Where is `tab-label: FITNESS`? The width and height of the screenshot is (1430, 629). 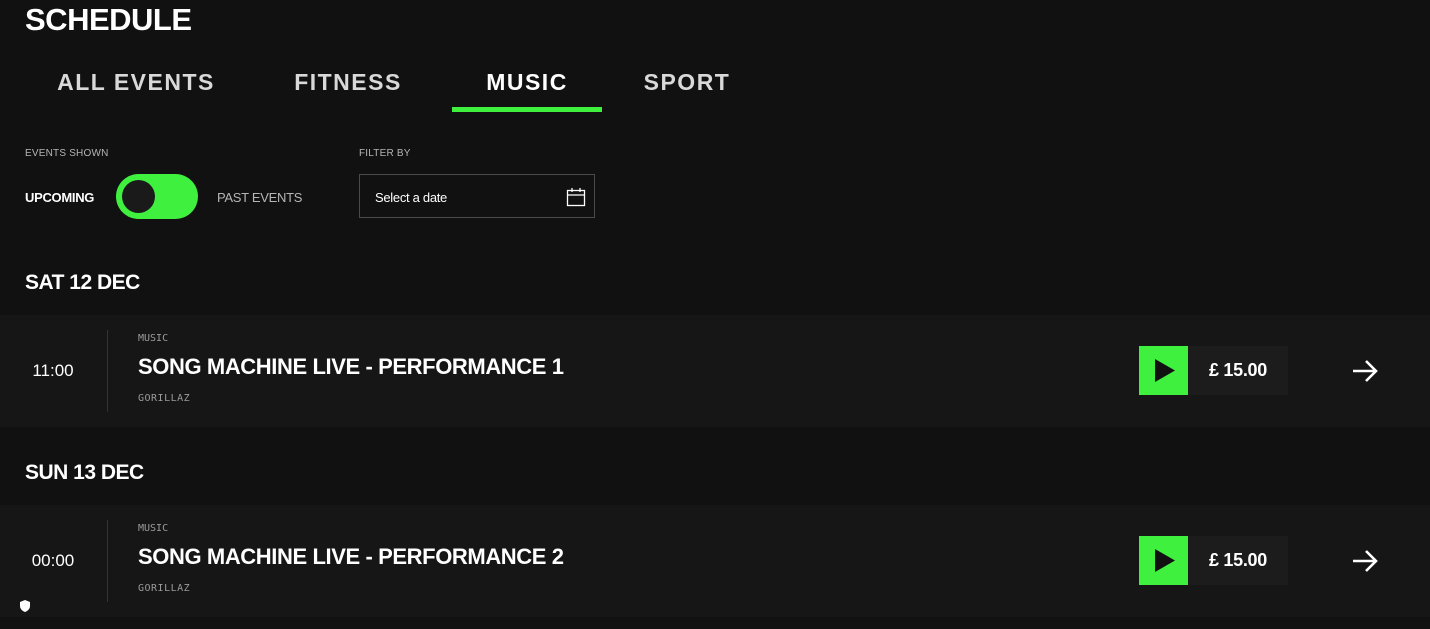 tab-label: FITNESS is located at coordinates (348, 82).